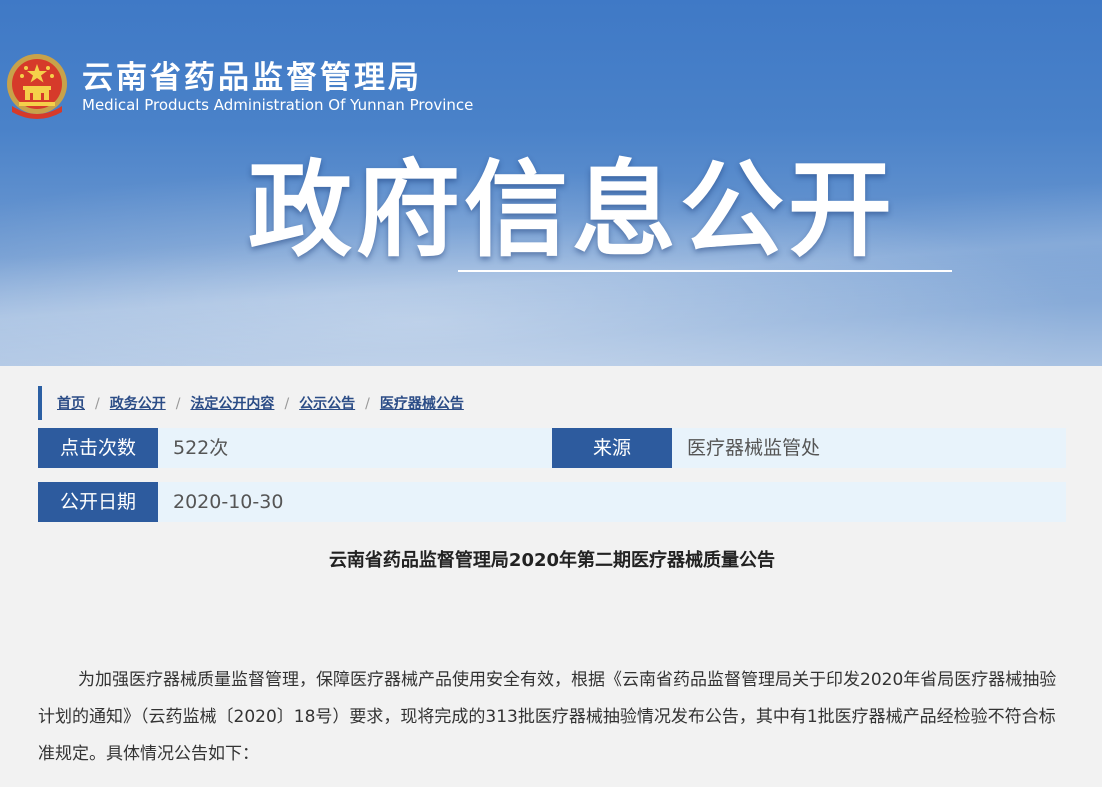 Image resolution: width=1102 pixels, height=787 pixels. I want to click on national-emblem-icon, so click(37, 86).